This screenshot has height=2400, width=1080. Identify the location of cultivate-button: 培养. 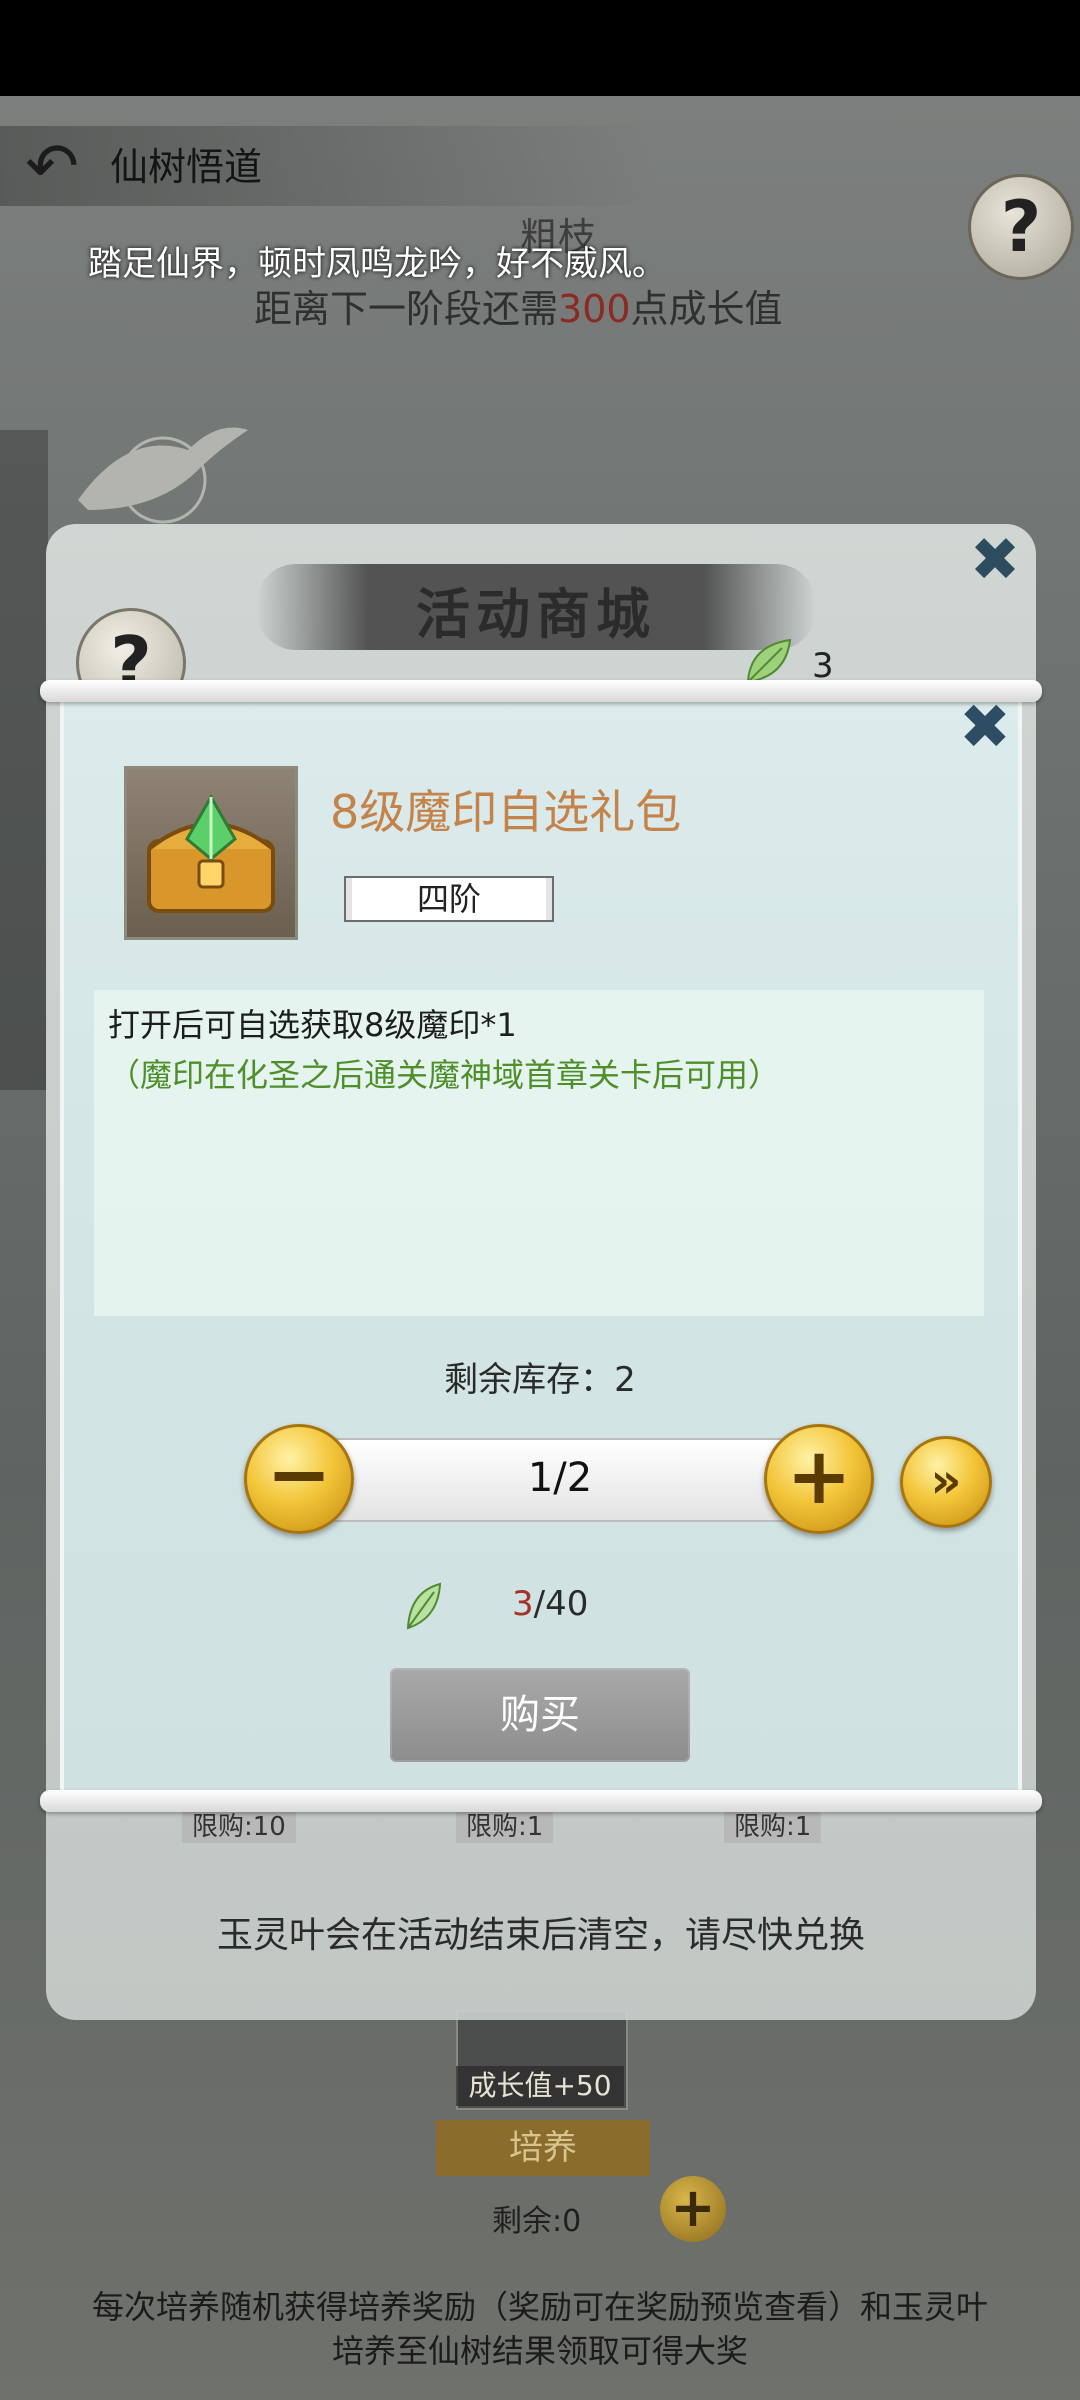
(543, 2148).